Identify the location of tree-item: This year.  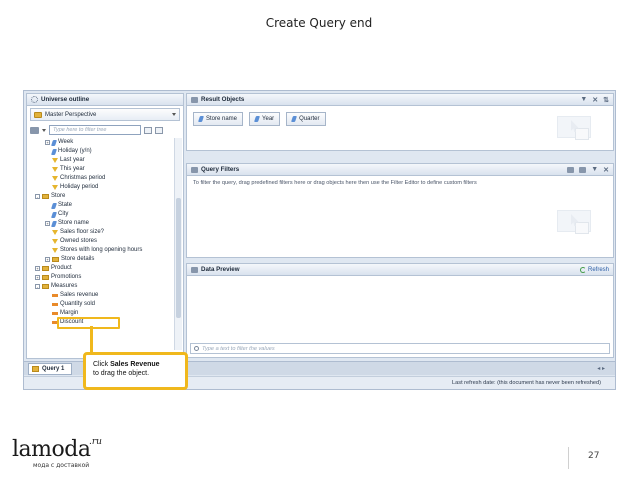
(101, 169).